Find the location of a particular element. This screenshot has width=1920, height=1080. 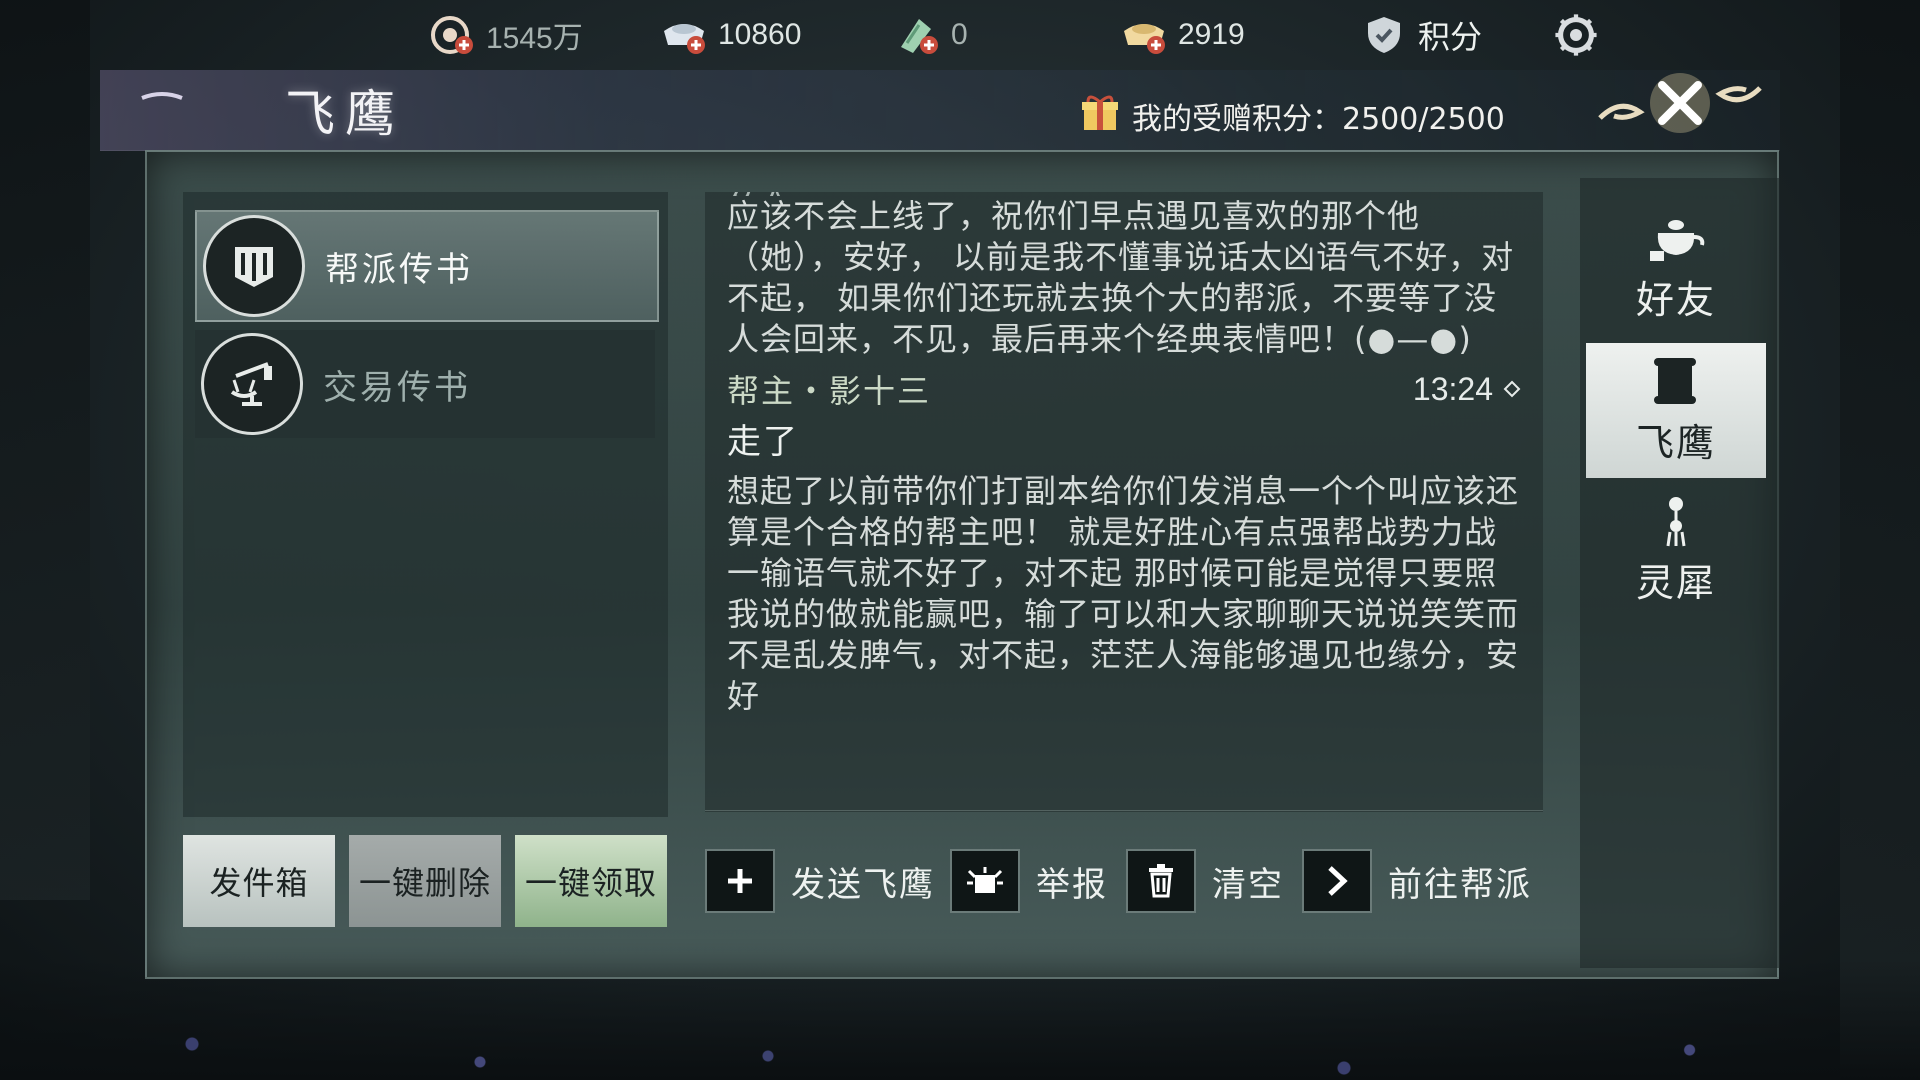

background-tree-left is located at coordinates (45, 450).